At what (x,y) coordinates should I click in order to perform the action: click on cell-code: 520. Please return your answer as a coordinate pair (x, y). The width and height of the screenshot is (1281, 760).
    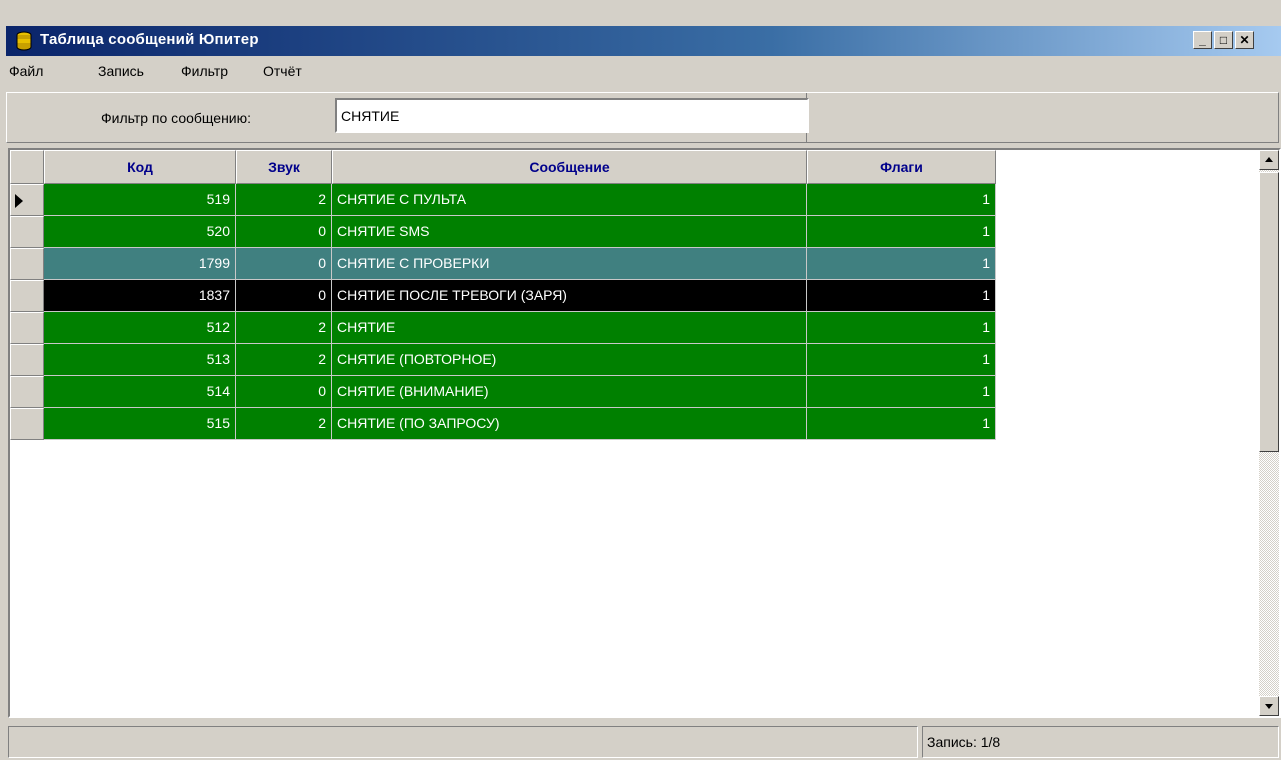
    Looking at the image, I should click on (140, 232).